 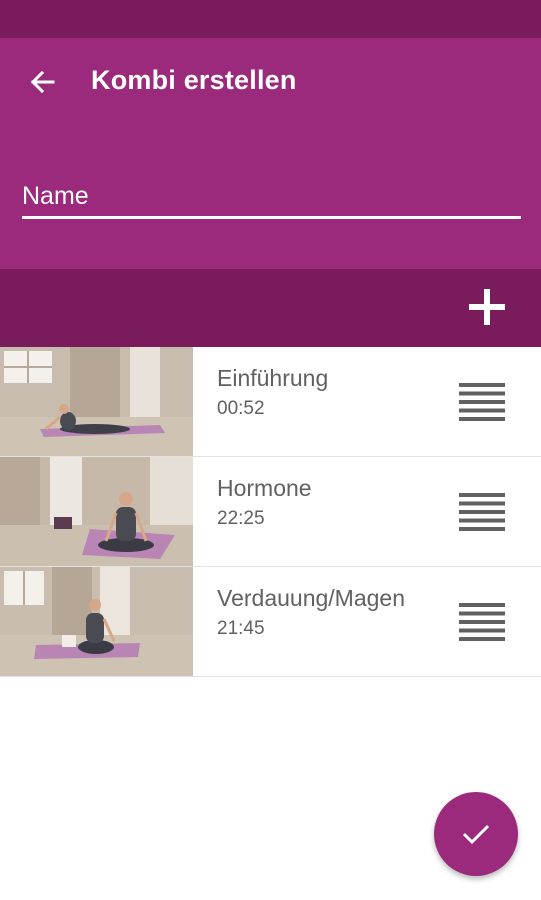 What do you see at coordinates (273, 378) in the screenshot?
I see `exercise-title: Einführung` at bounding box center [273, 378].